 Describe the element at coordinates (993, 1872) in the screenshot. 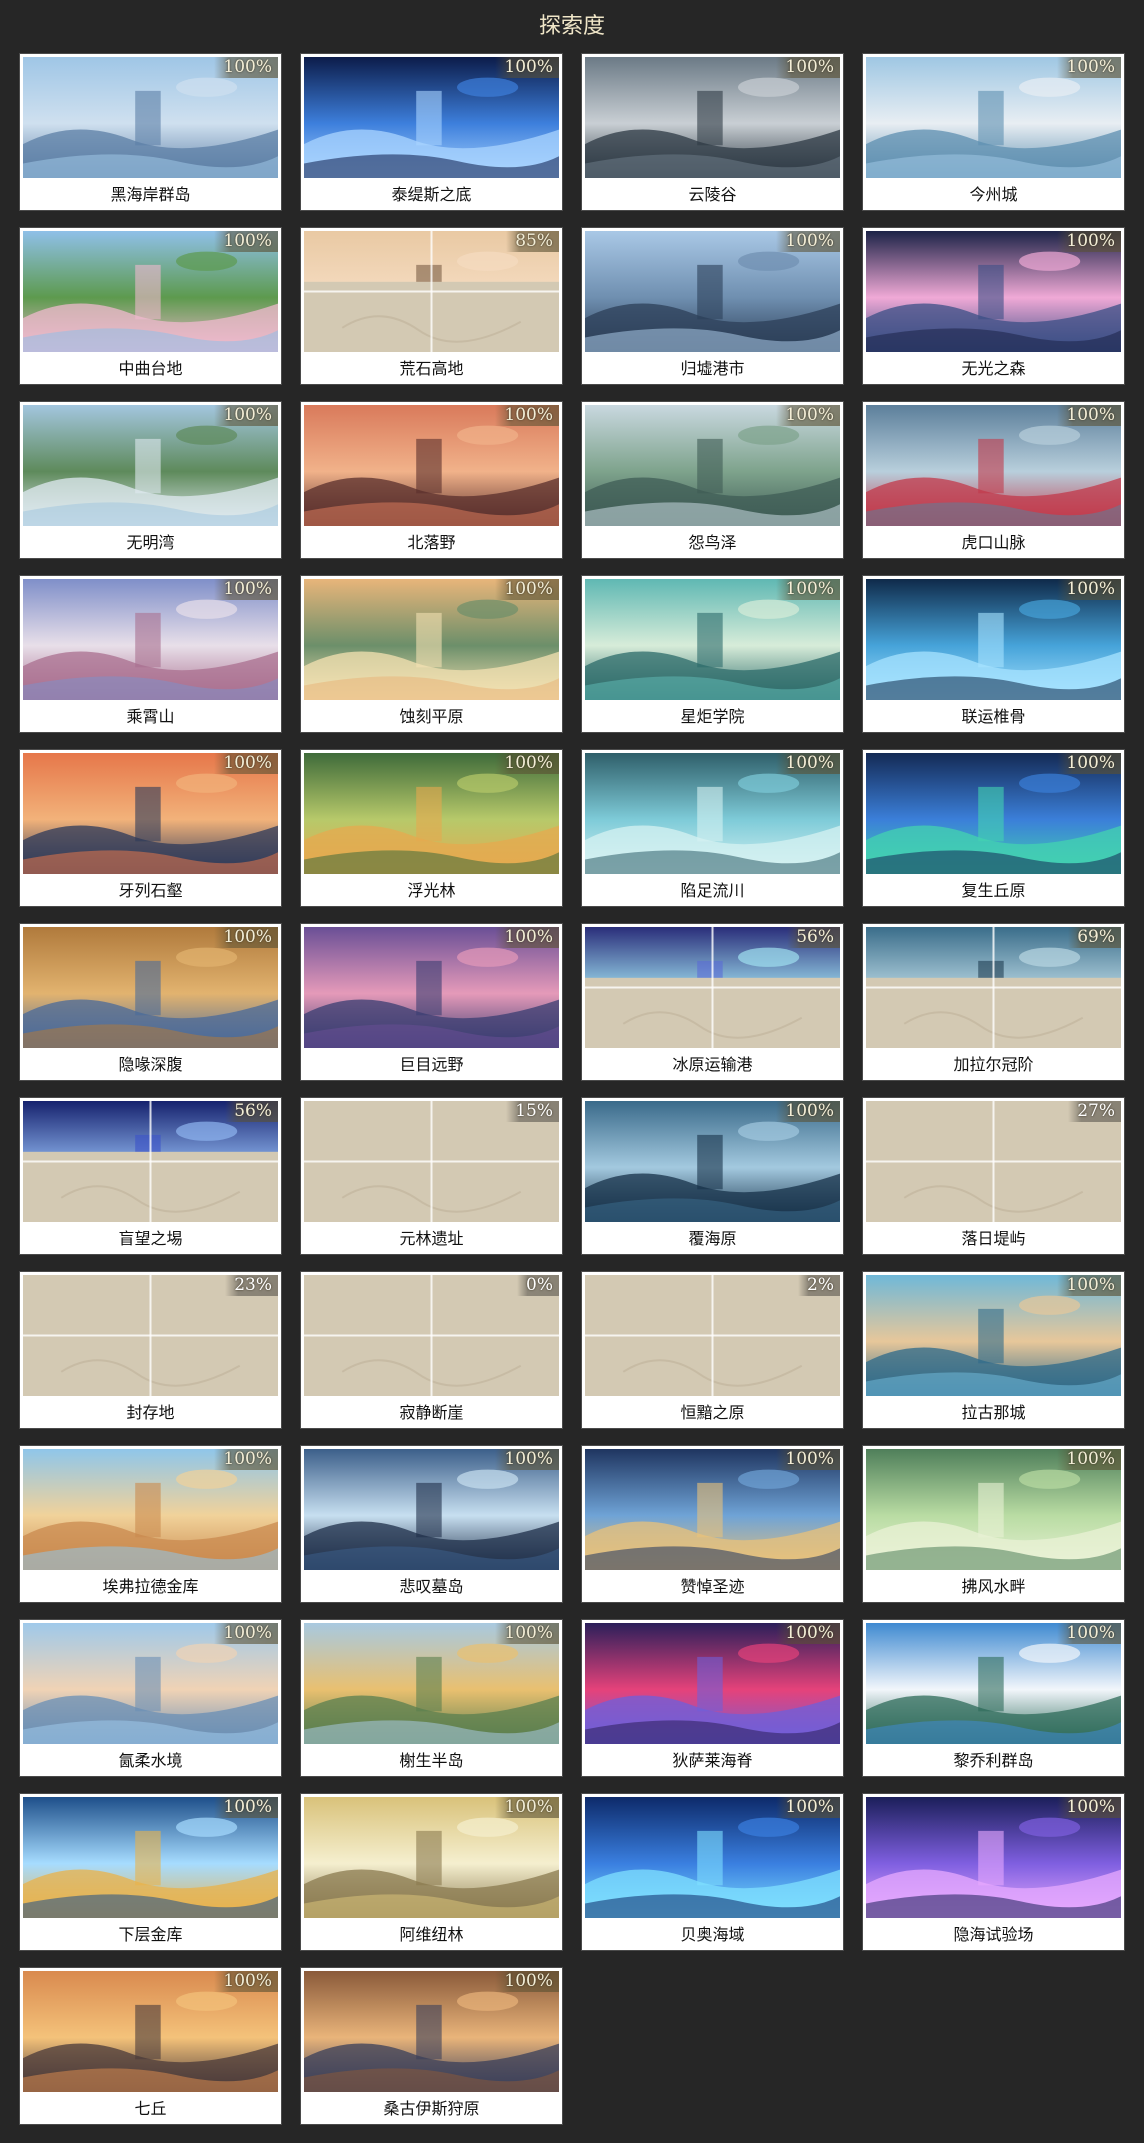

I see `region-card: 100% 隐海试验场` at that location.